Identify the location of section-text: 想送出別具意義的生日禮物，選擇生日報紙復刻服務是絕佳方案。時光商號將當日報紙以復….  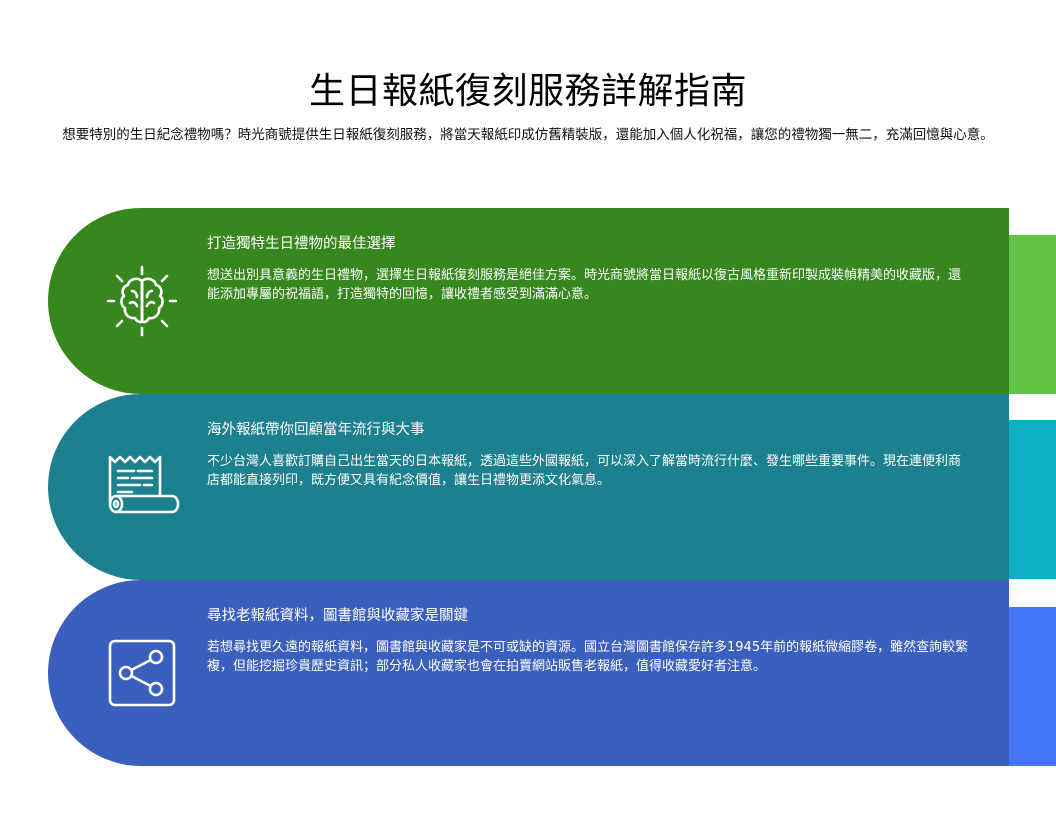
(584, 285).